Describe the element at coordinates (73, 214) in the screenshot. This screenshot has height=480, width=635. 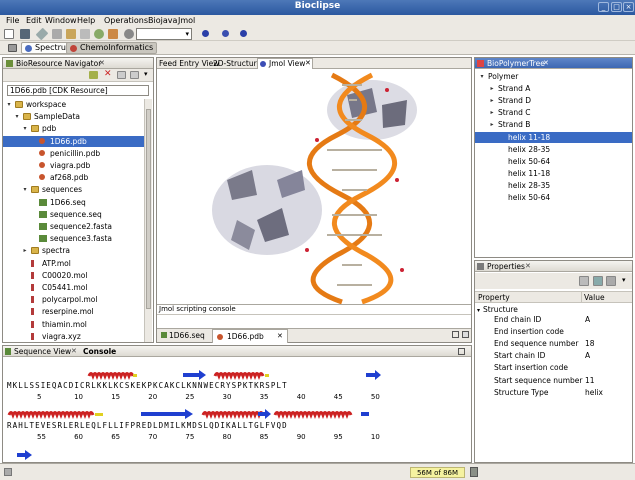
I see `tree-item: sequence.seq` at that location.